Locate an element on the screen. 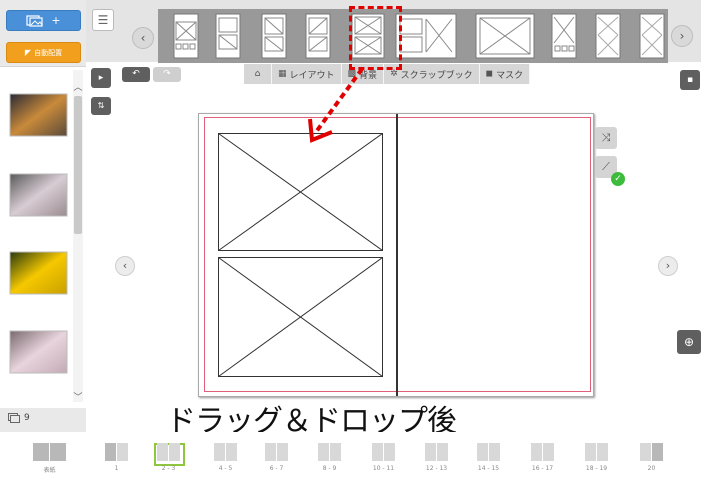  page-label: 18 - 19 is located at coordinates (596, 468).